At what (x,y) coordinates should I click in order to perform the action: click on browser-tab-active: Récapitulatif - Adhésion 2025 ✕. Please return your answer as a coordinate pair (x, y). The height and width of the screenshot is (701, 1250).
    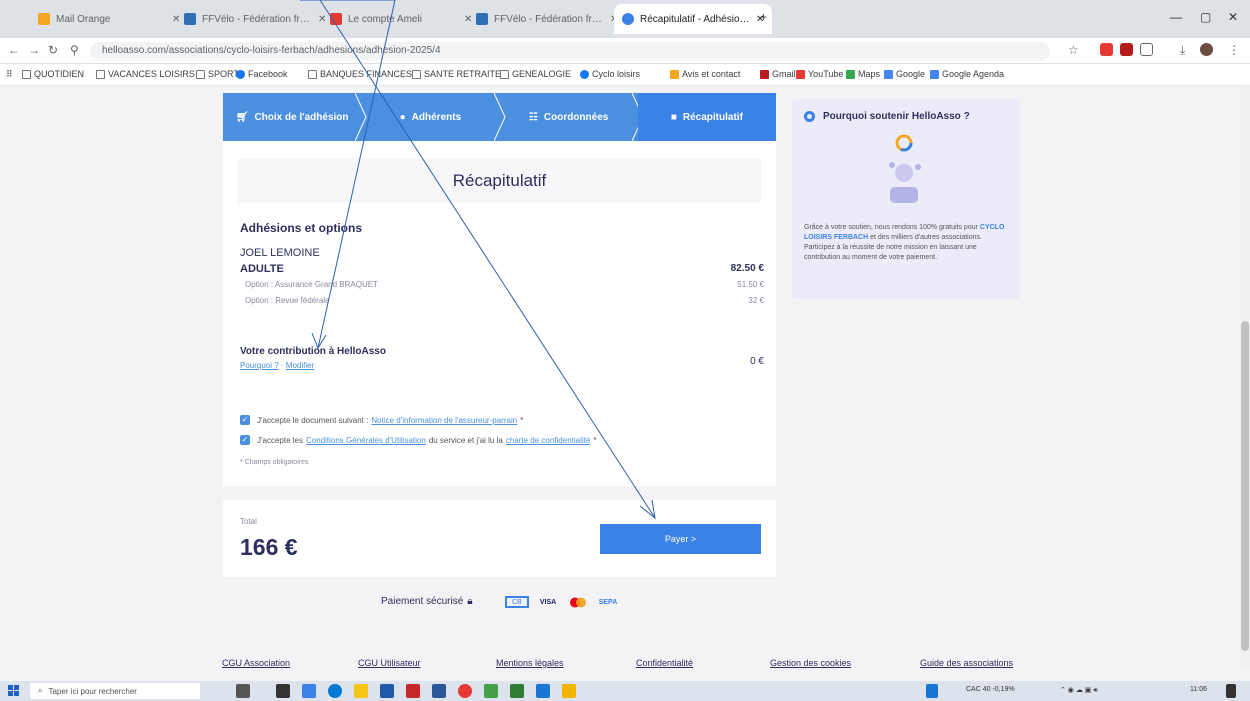
    Looking at the image, I should click on (693, 19).